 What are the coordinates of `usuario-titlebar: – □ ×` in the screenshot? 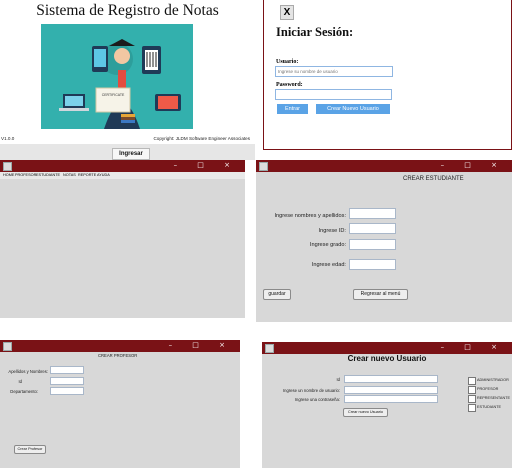 It's located at (387, 348).